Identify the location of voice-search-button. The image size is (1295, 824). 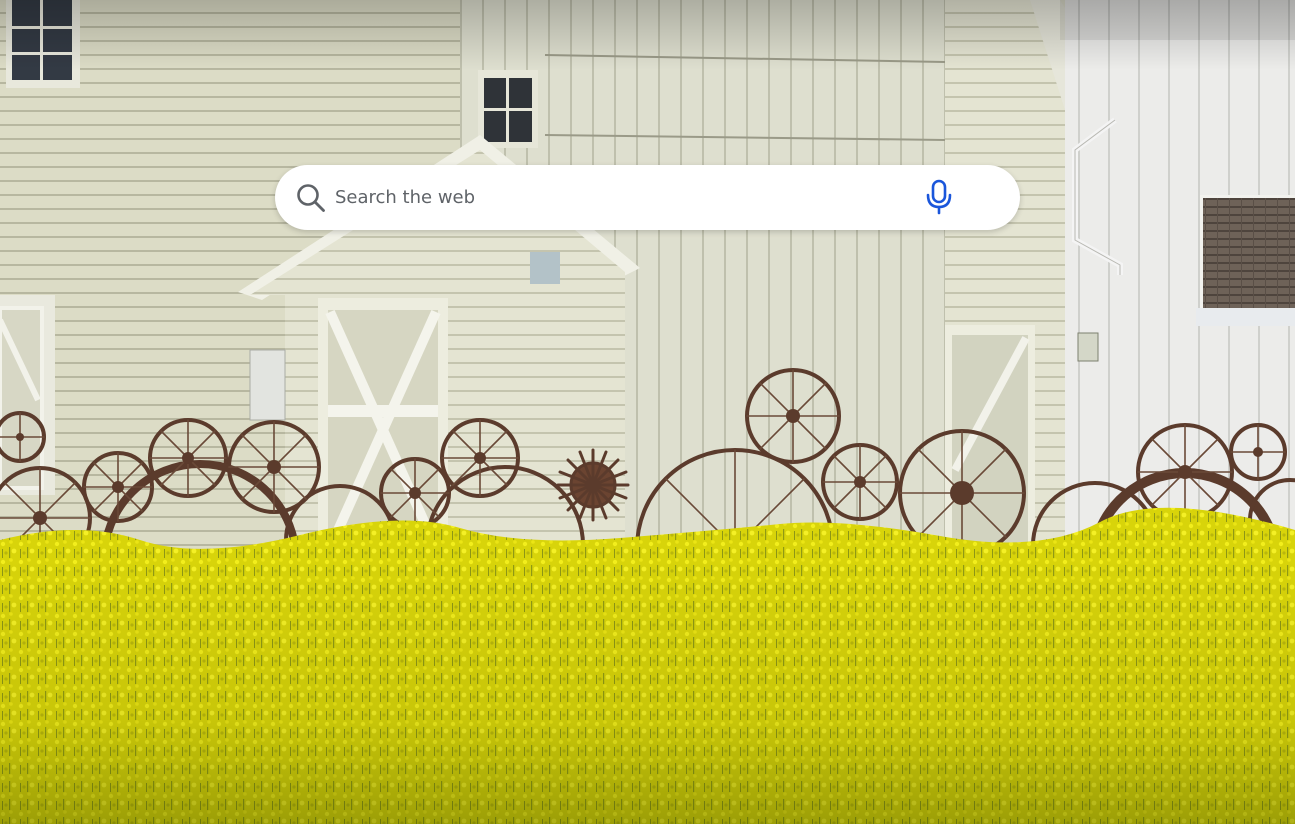
(939, 197).